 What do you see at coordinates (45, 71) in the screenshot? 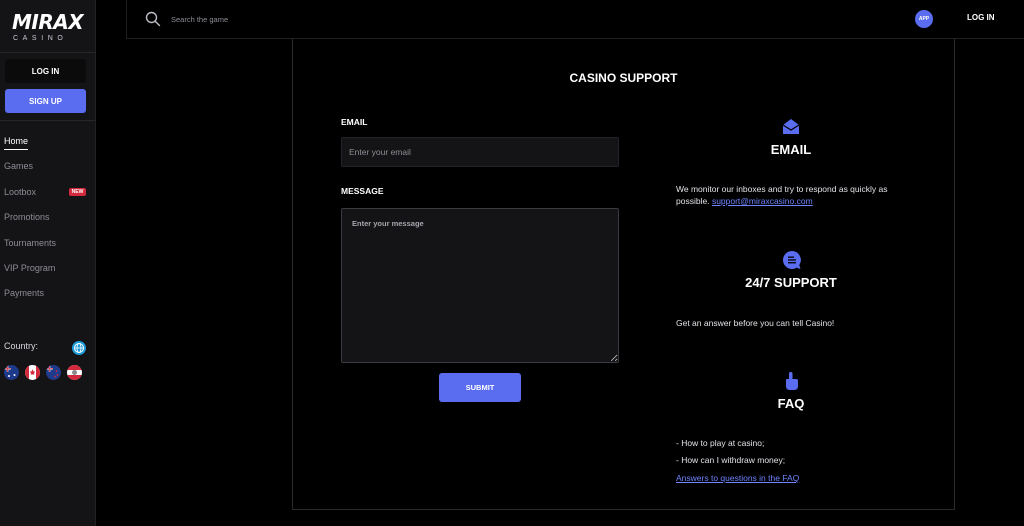
I see `sidebar-login-button: LOG IN` at bounding box center [45, 71].